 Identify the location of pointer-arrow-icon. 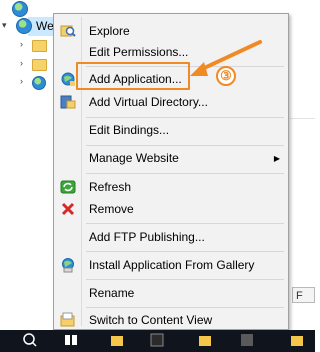
(226, 58).